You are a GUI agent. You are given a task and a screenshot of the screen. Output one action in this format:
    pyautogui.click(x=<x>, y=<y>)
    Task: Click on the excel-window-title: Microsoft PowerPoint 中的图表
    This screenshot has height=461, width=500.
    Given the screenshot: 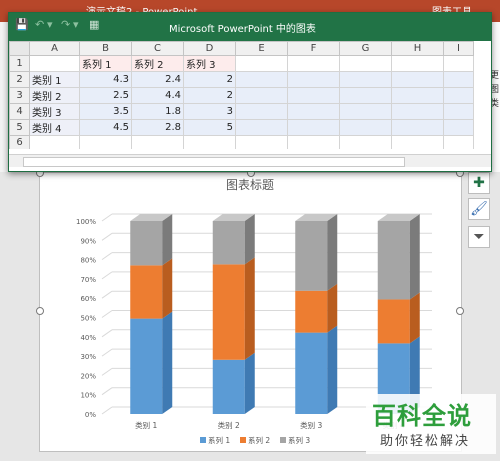 What is the action you would take?
    pyautogui.click(x=242, y=29)
    